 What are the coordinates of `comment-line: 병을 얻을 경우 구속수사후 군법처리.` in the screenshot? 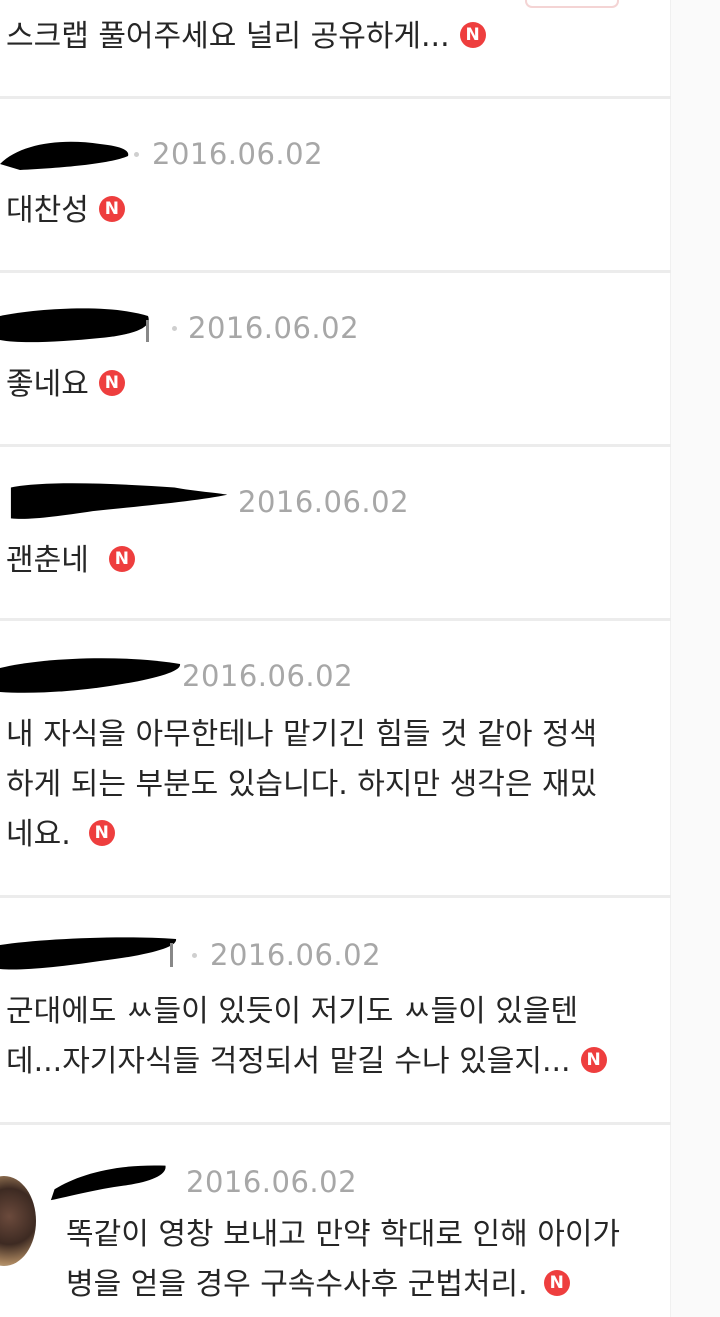 It's located at (297, 1284).